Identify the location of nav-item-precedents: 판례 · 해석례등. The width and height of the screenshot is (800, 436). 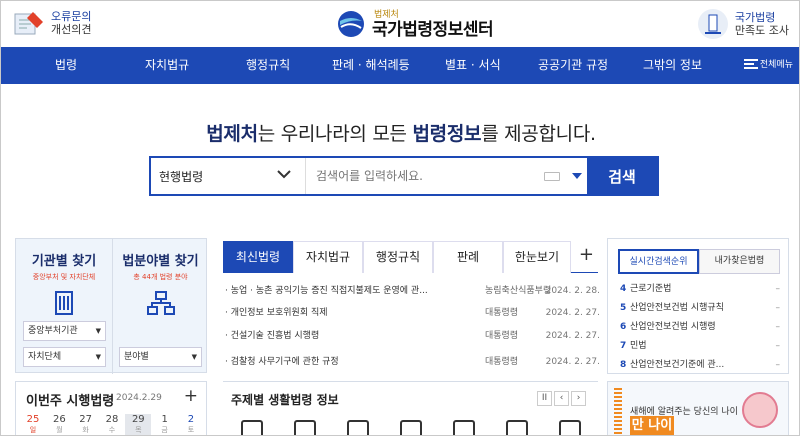
(371, 65).